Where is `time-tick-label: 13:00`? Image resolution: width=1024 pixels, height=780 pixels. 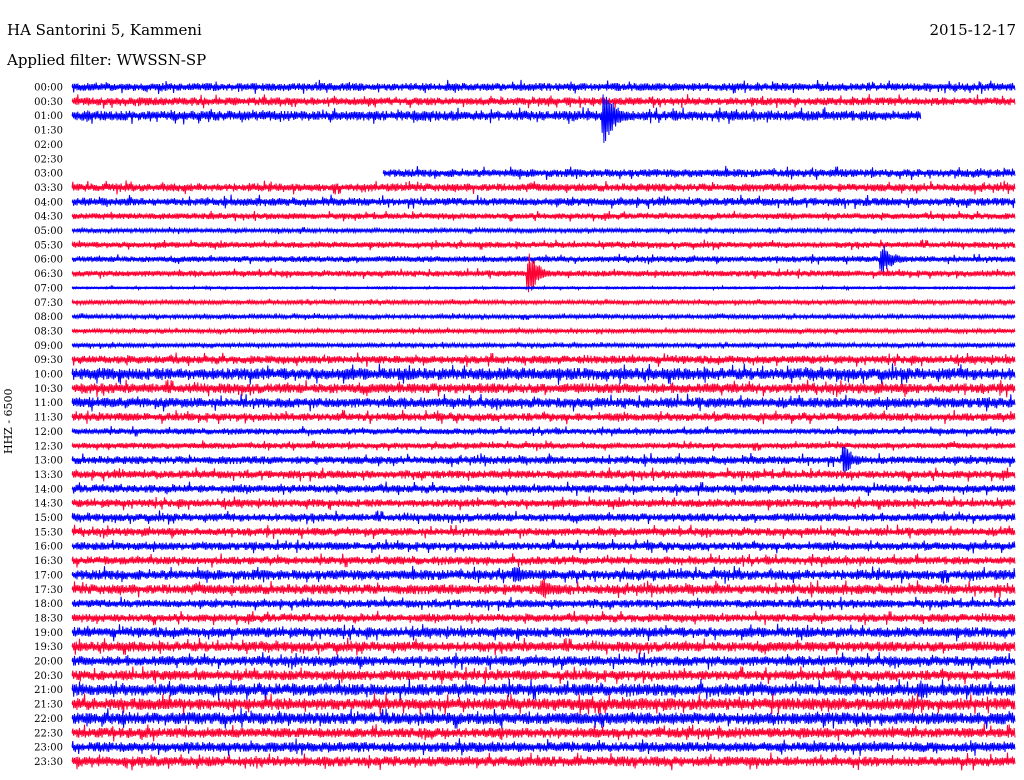
time-tick-label: 13:00 is located at coordinates (48, 461).